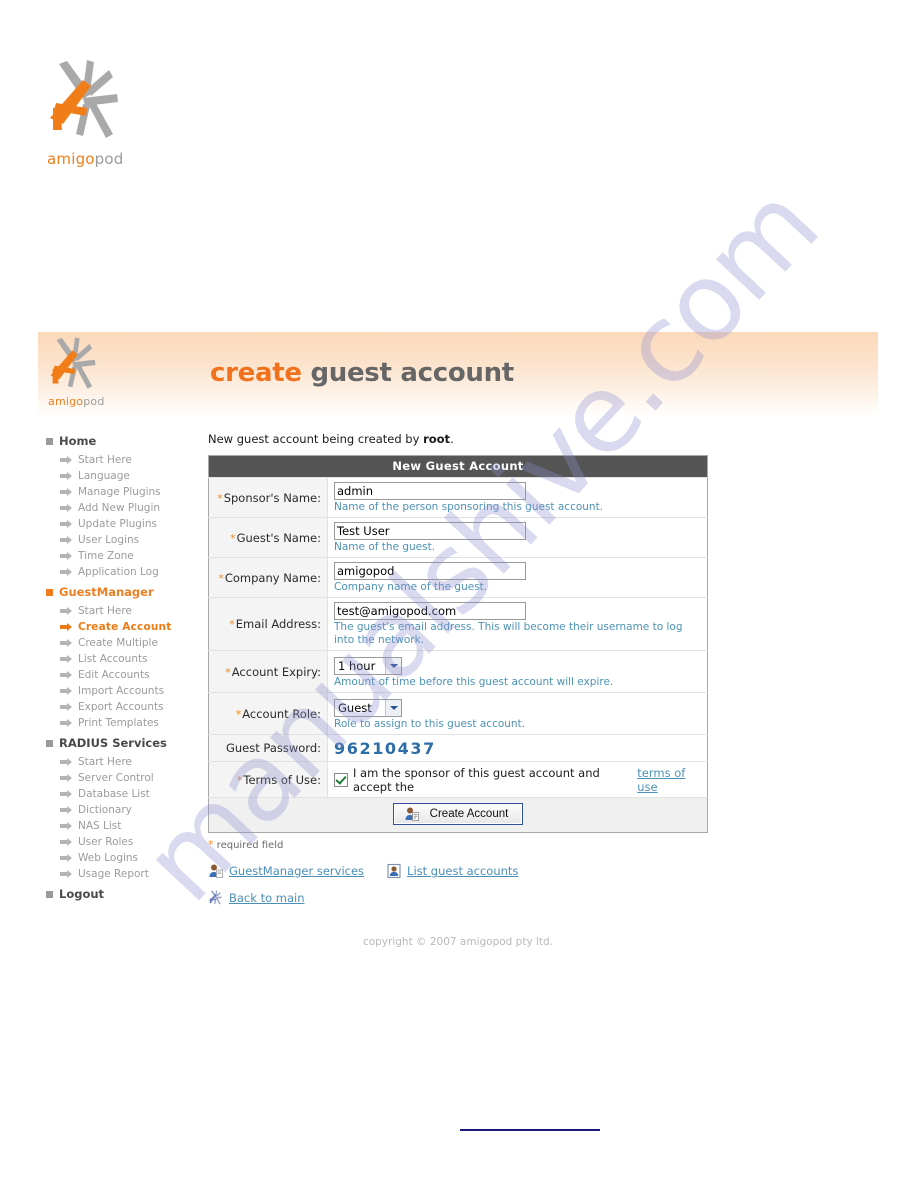 This screenshot has width=918, height=1188. Describe the element at coordinates (430, 611) in the screenshot. I see `email-address-input` at that location.